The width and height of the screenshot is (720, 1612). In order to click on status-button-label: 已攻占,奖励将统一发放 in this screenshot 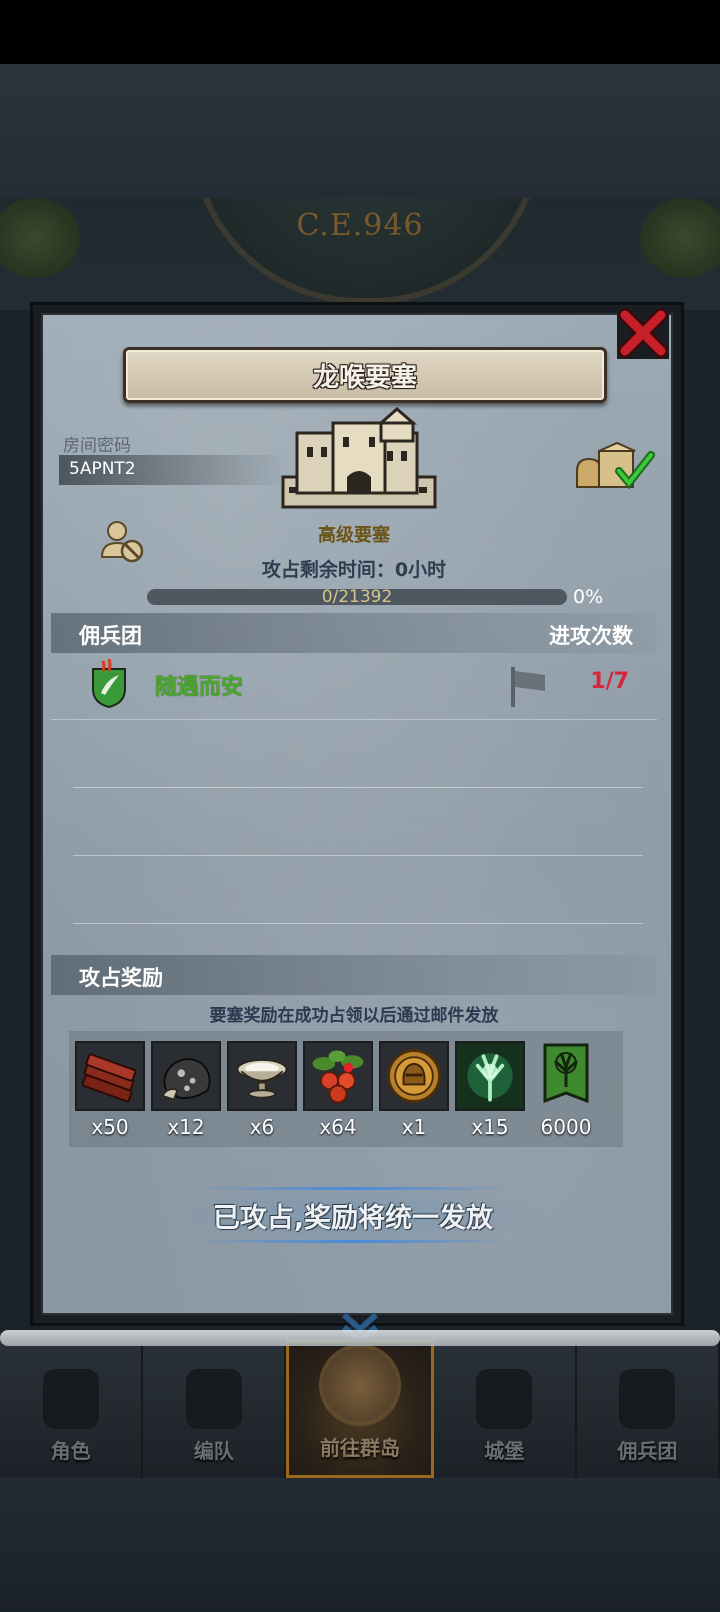, I will do `click(353, 1218)`.